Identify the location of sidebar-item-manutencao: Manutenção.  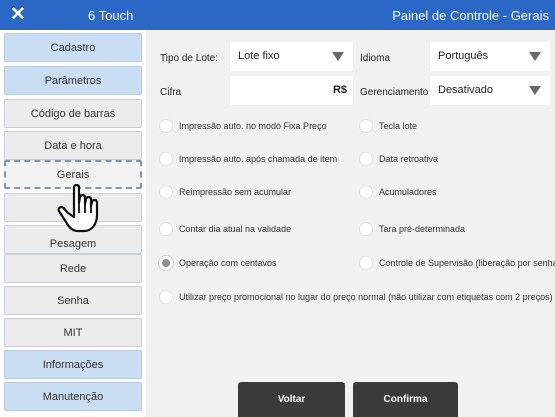
(73, 396).